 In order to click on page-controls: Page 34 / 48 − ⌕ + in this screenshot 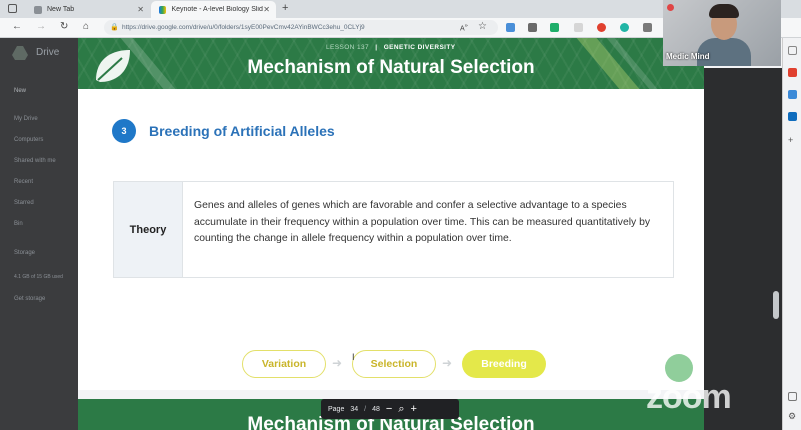, I will do `click(390, 409)`.